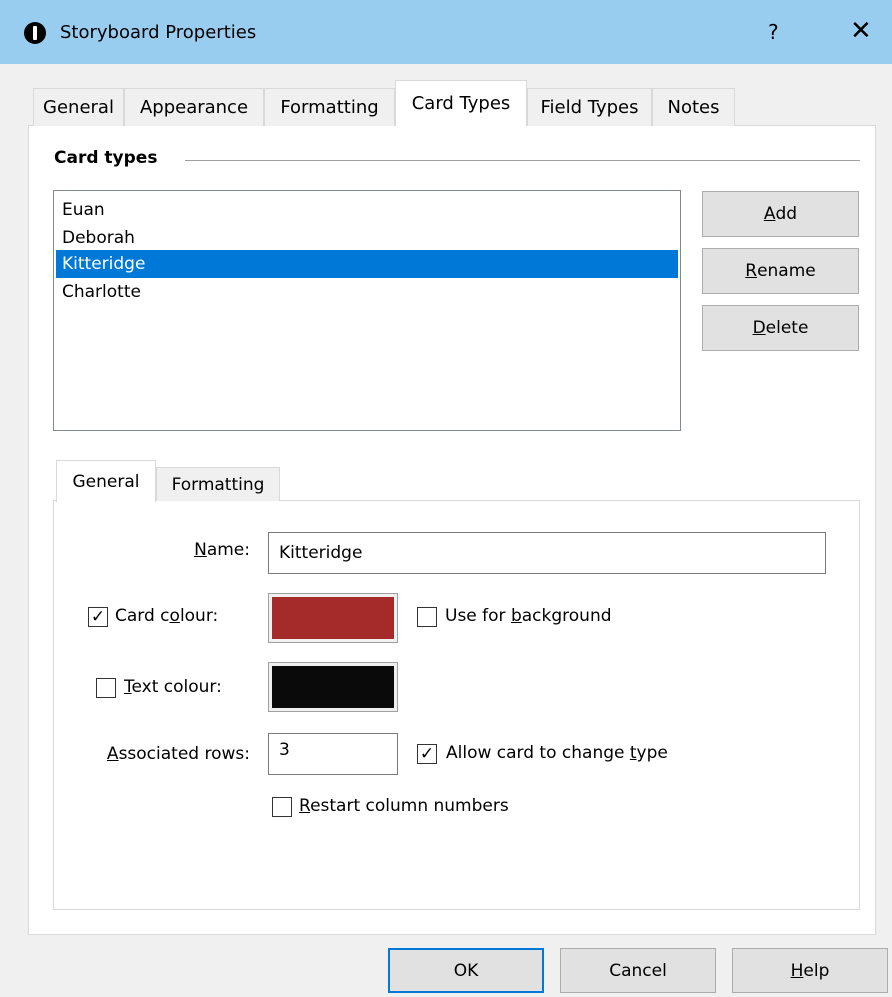  What do you see at coordinates (759, 328) in the screenshot?
I see `delete-button-mnemonic: D` at bounding box center [759, 328].